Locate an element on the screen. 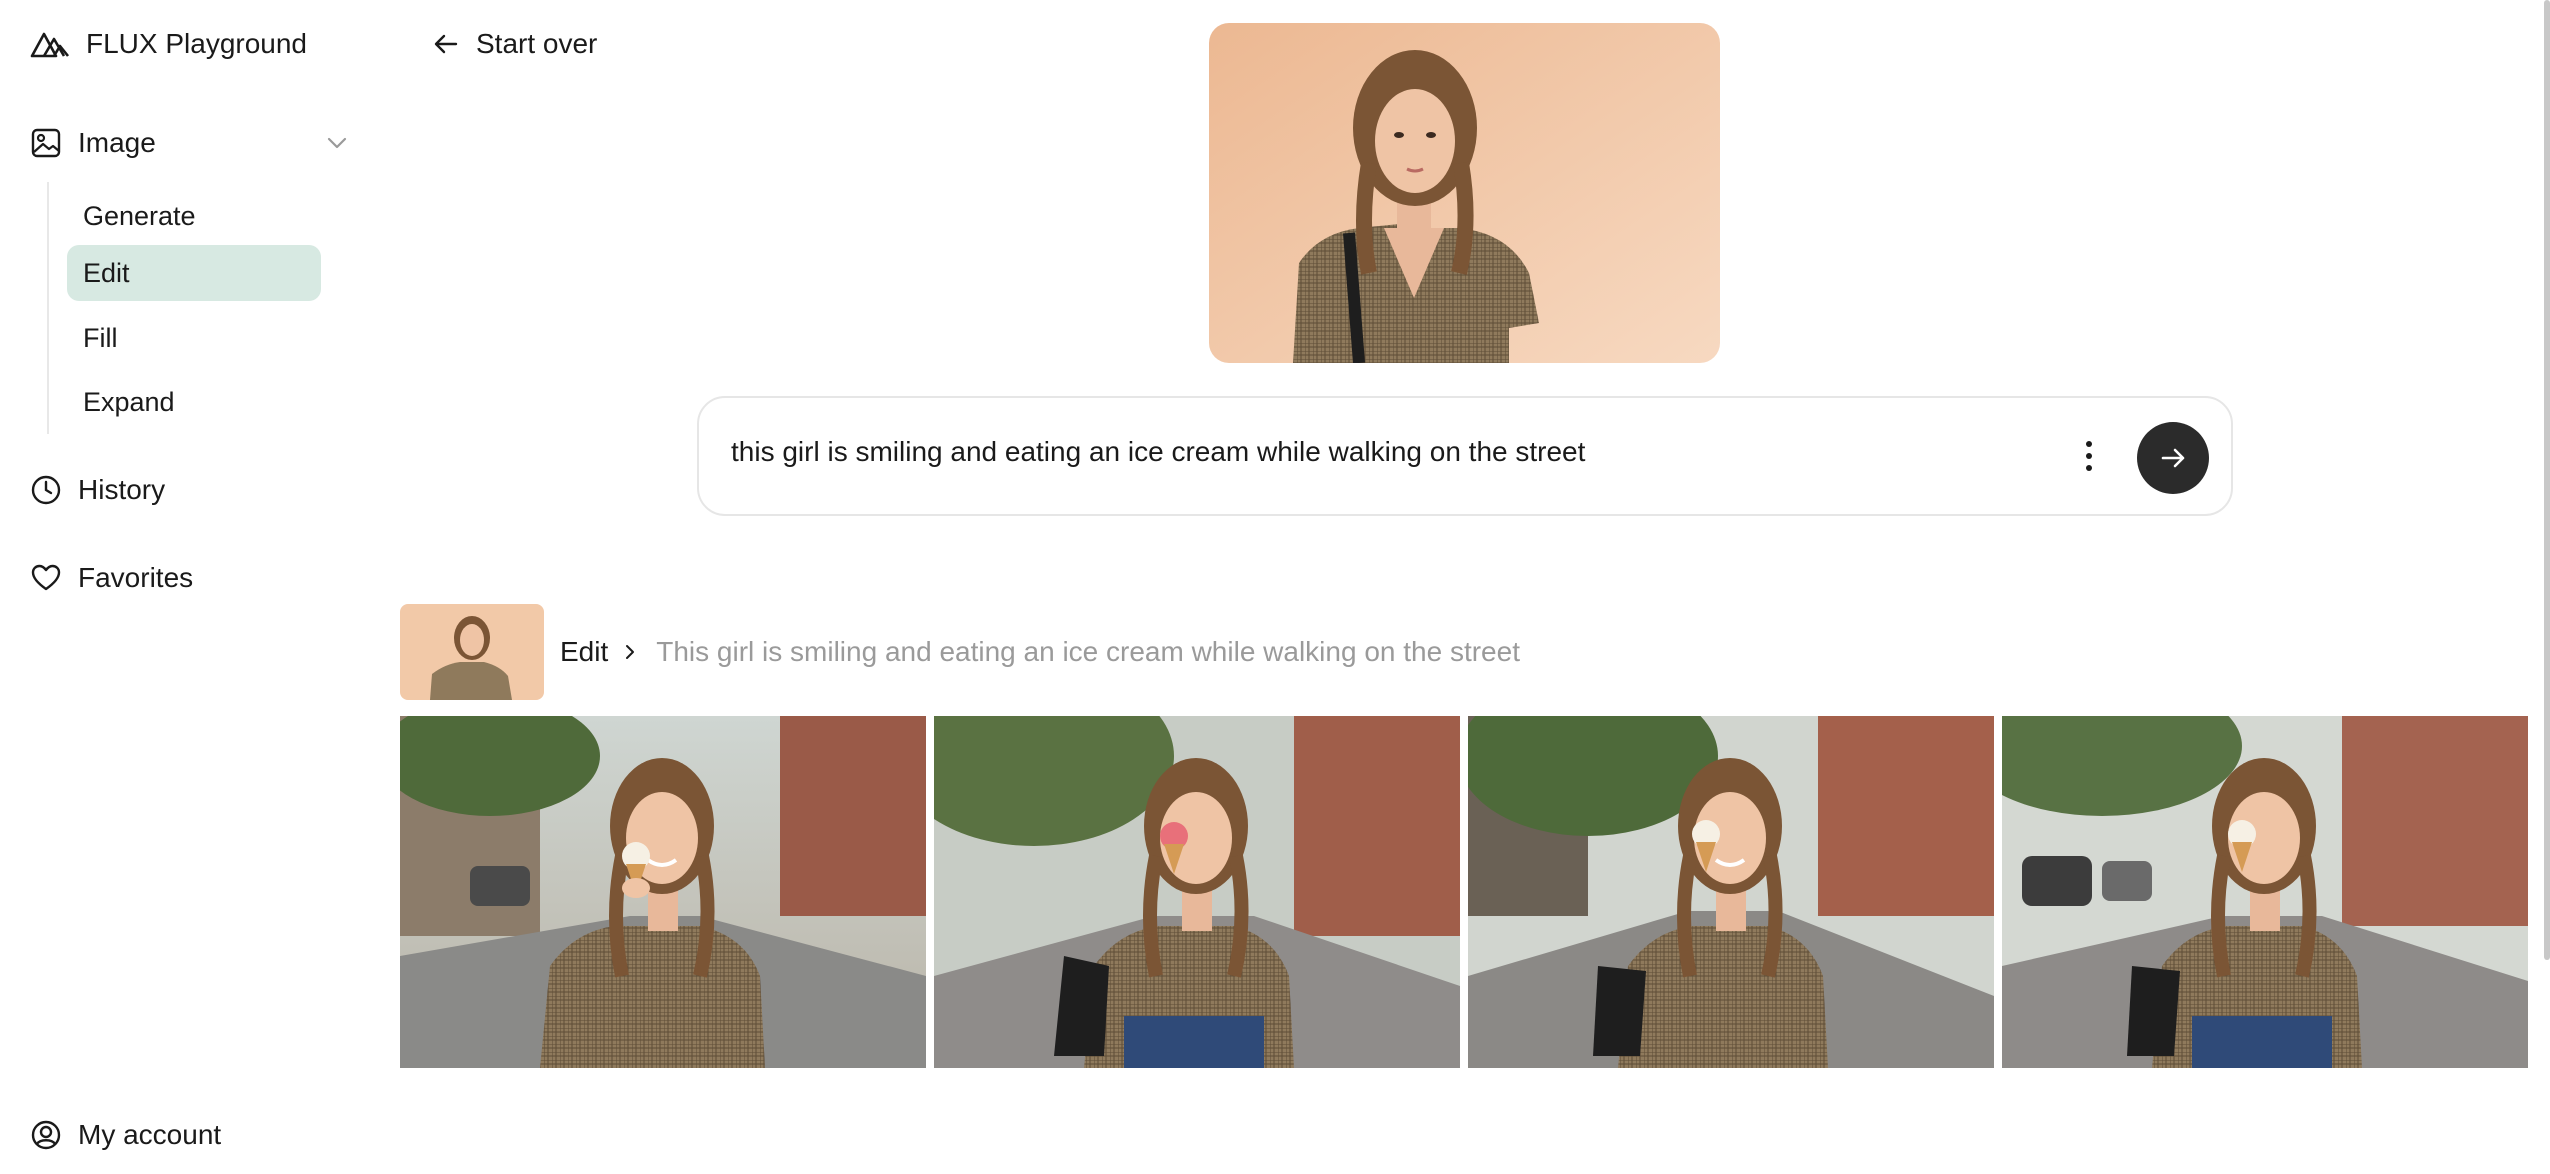 The width and height of the screenshot is (2550, 1174). more-options-icon is located at coordinates (2089, 456).